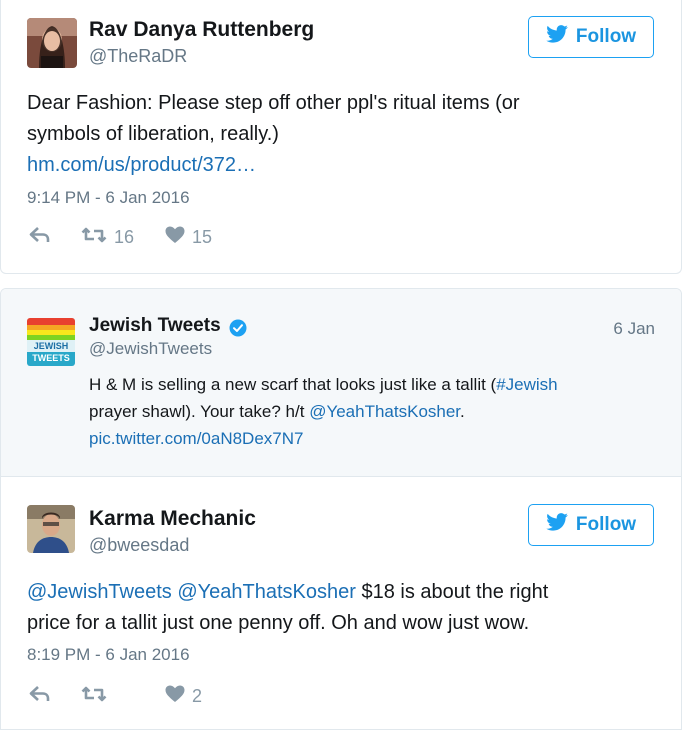  Describe the element at coordinates (199, 411) in the screenshot. I see `quoted-text-part: prayer shawl). Your take? h/t` at that location.